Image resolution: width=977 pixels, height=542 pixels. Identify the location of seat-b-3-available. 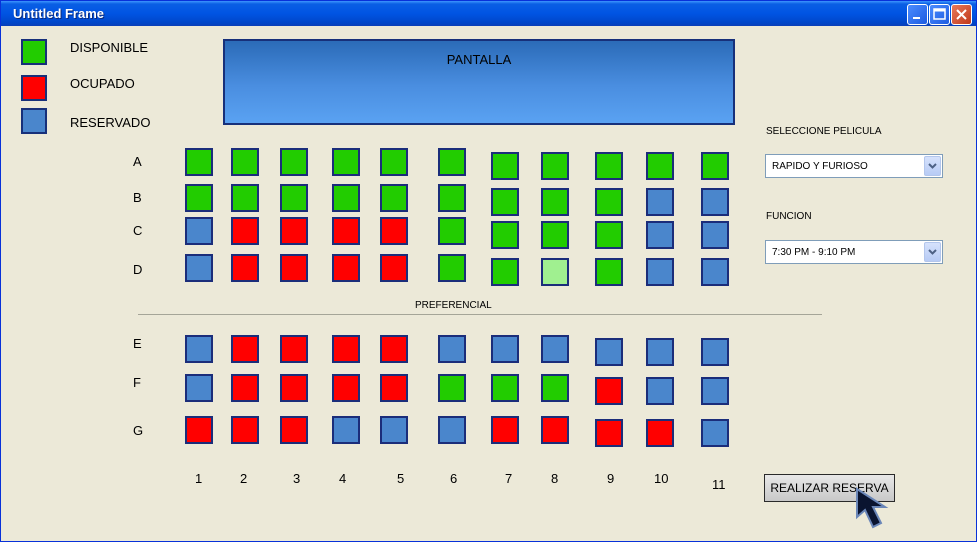
(294, 198).